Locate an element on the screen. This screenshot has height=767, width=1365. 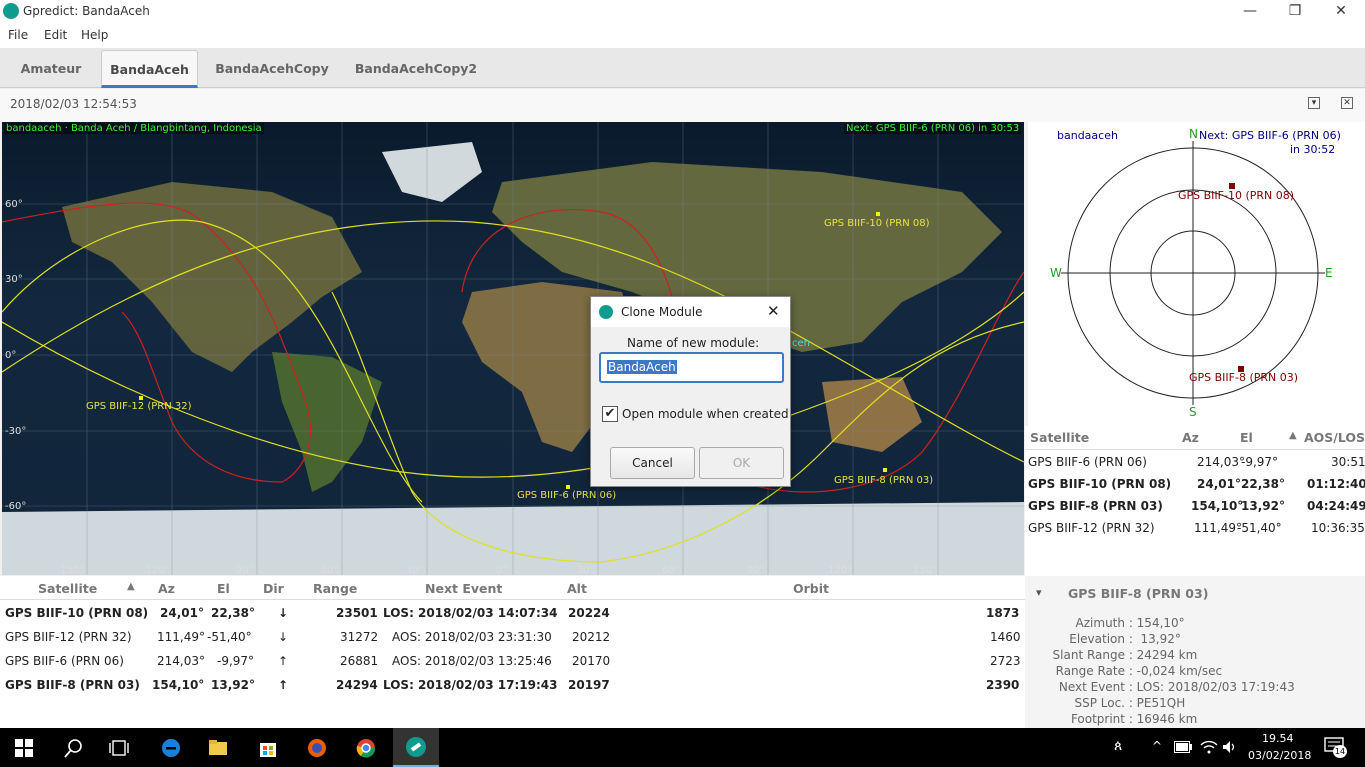
clock-date: 03/02/2018 is located at coordinates (1279, 755).